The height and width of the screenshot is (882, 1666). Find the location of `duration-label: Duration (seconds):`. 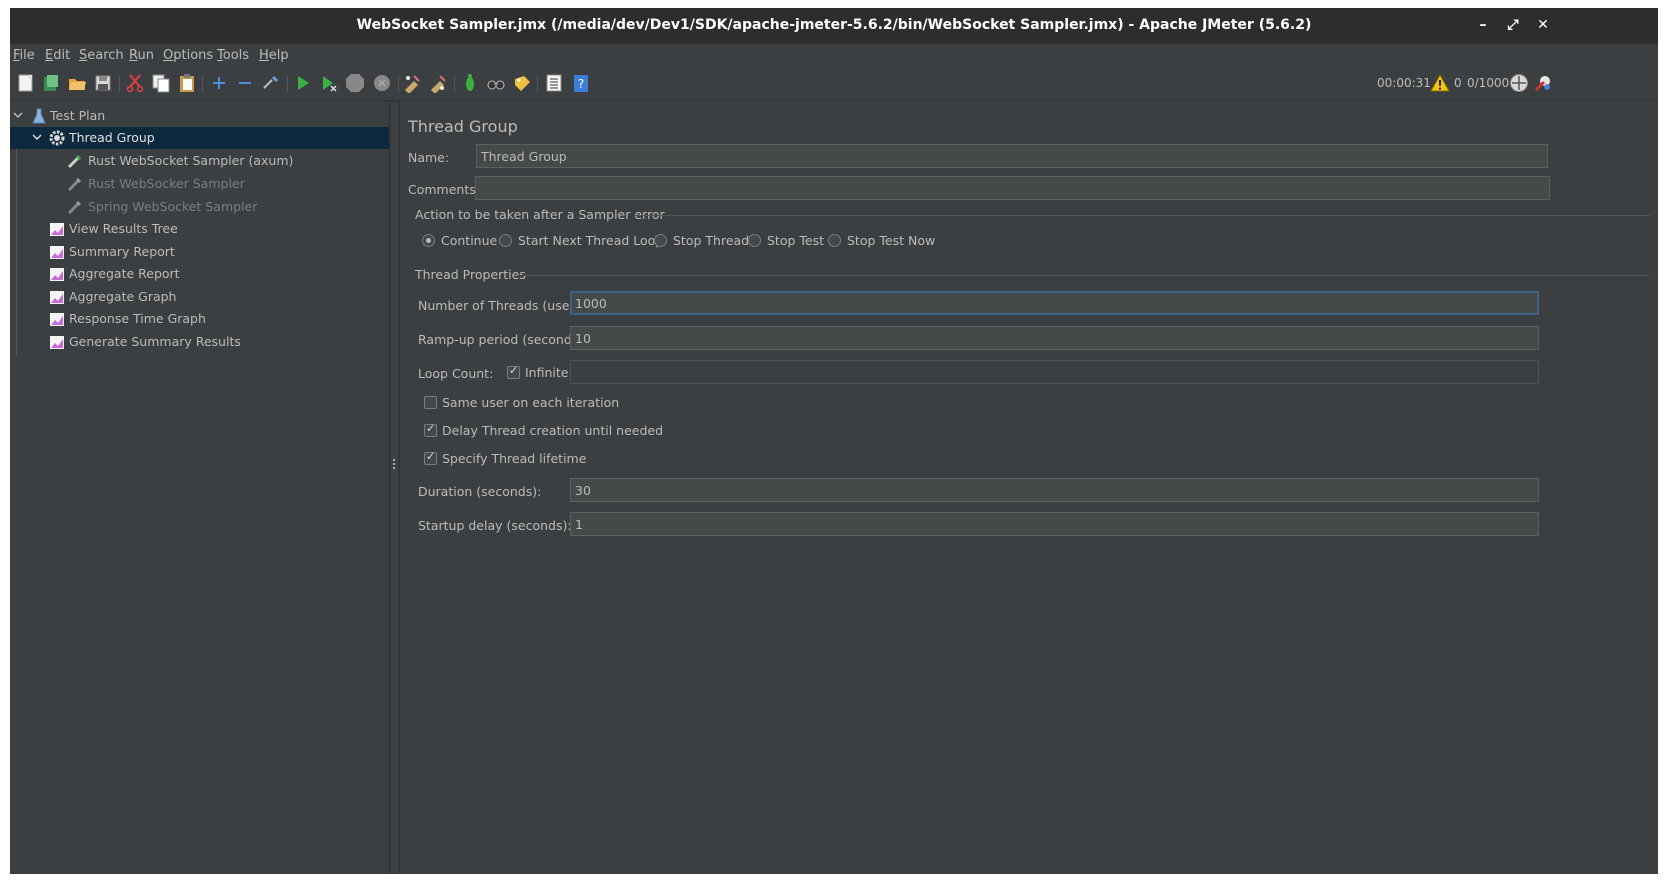

duration-label: Duration (seconds): is located at coordinates (480, 491).